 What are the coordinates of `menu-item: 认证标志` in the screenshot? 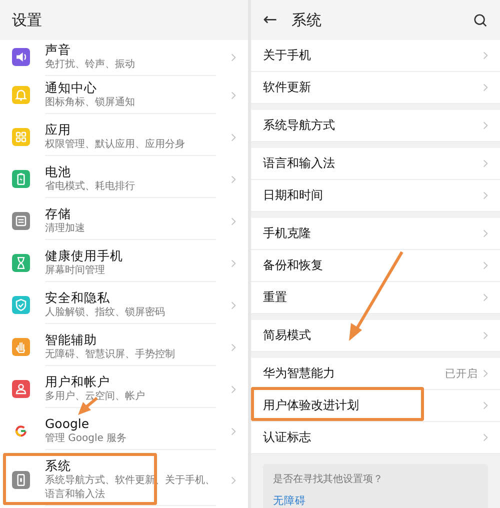 It's located at (375, 438).